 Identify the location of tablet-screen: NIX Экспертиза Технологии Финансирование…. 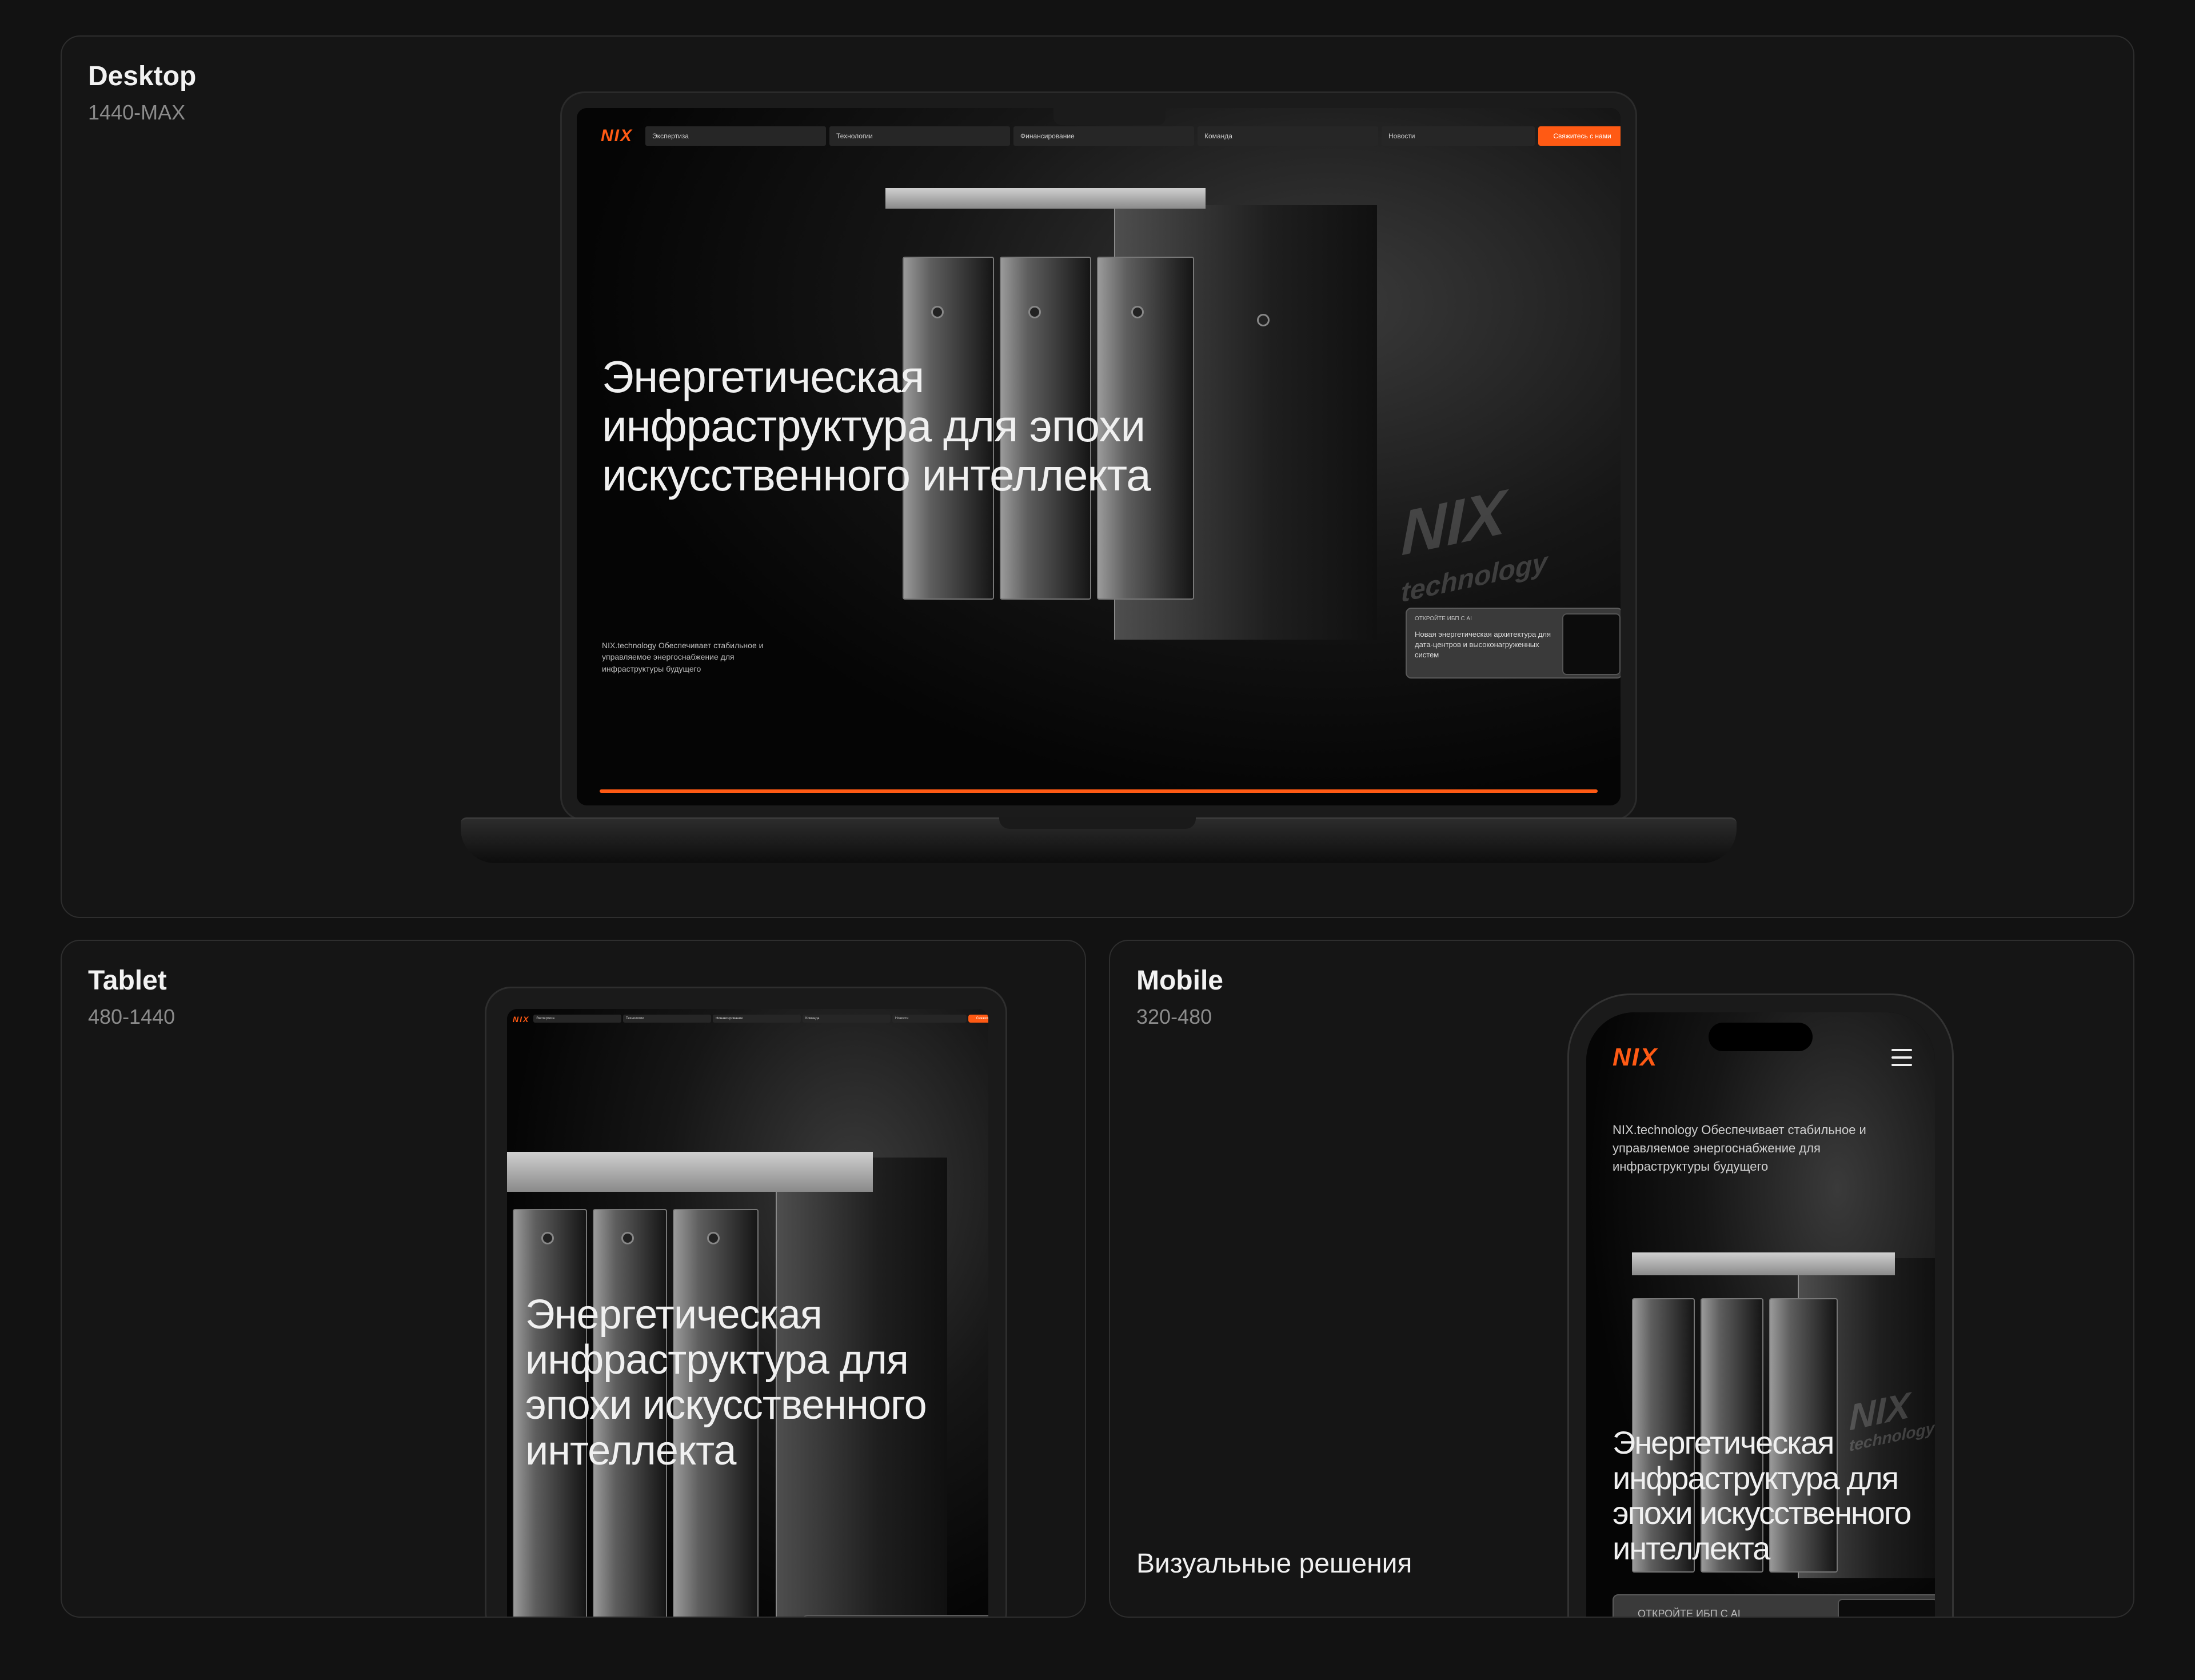
(747, 1313).